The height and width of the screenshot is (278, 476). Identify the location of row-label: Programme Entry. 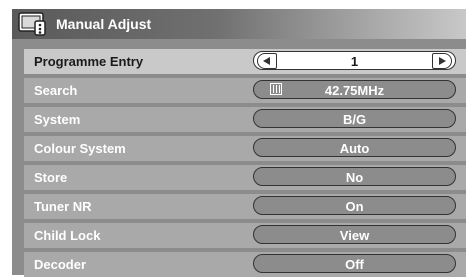
(89, 61).